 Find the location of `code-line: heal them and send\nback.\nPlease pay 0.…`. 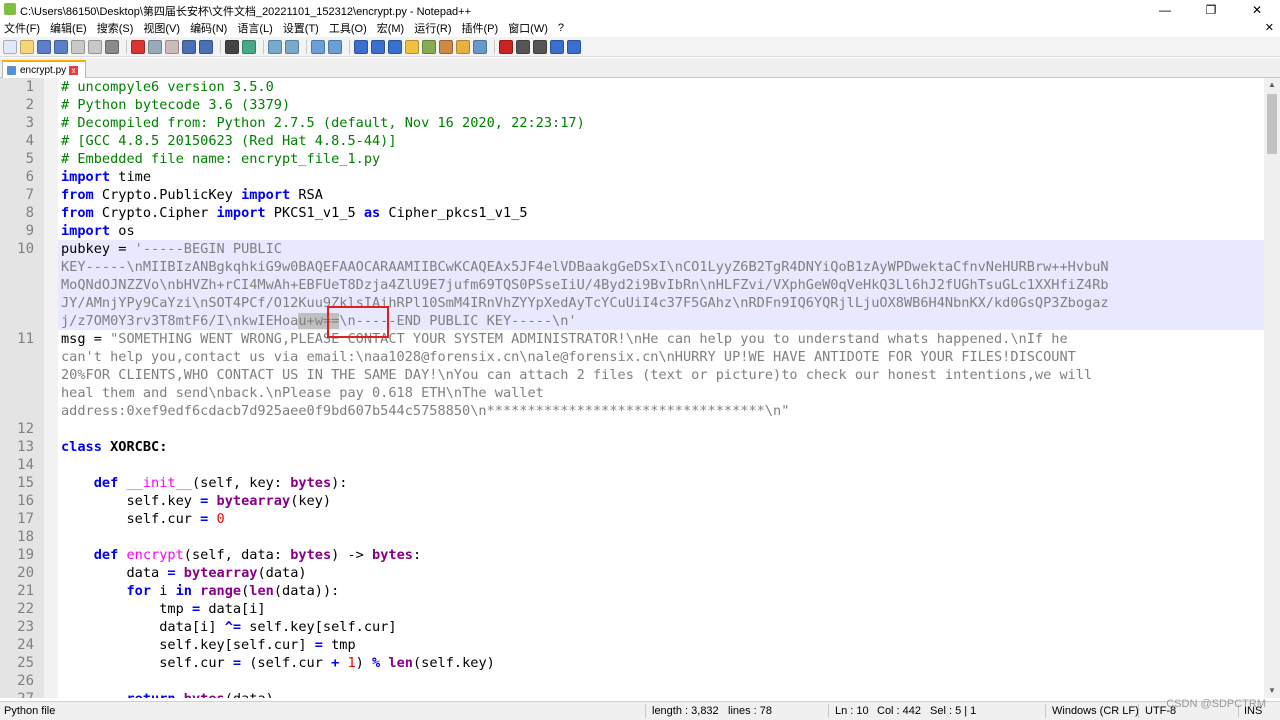

code-line: heal them and send\nback.\nPlease pay 0.… is located at coordinates (661, 393).